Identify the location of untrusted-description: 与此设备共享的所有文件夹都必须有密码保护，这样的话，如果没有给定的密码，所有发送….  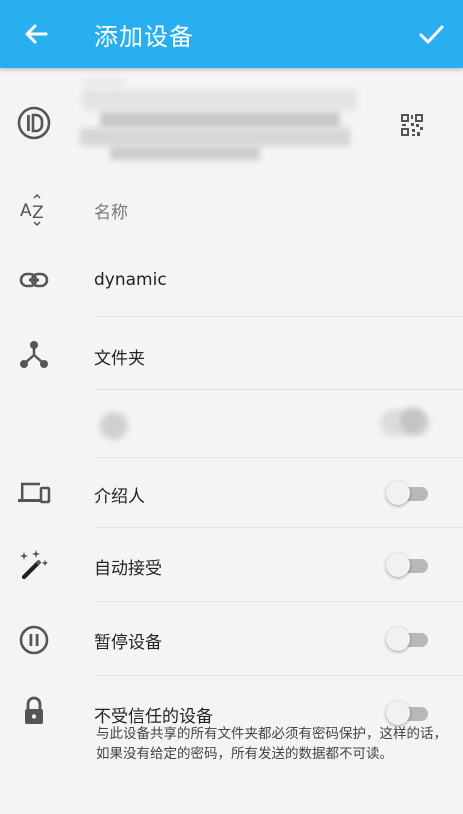
(271, 744).